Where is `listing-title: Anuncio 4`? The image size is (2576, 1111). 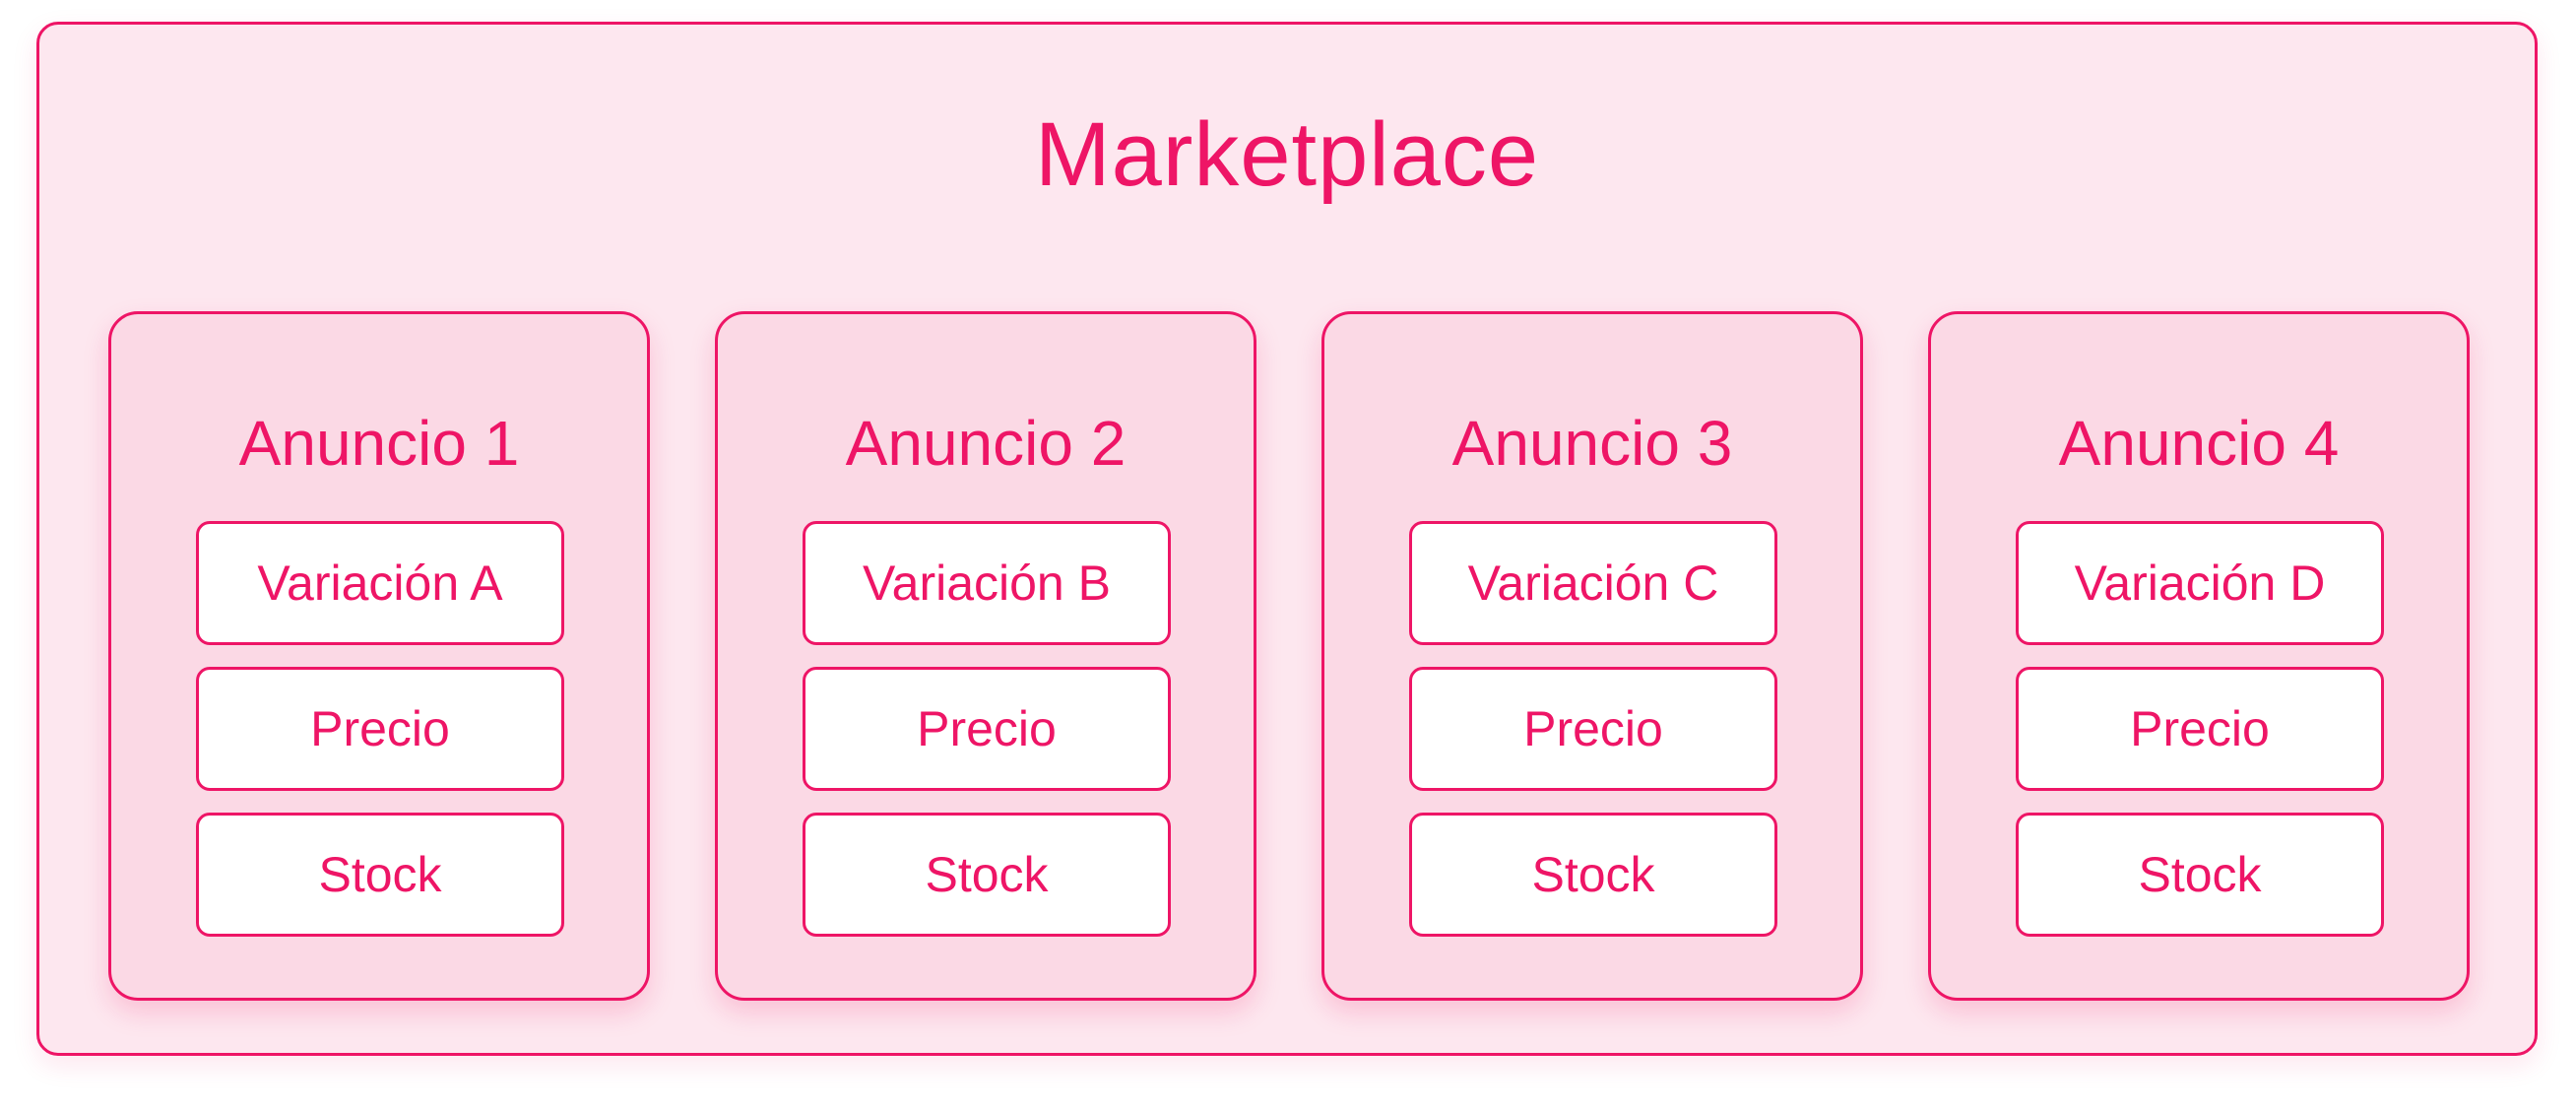 listing-title: Anuncio 4 is located at coordinates (2199, 443).